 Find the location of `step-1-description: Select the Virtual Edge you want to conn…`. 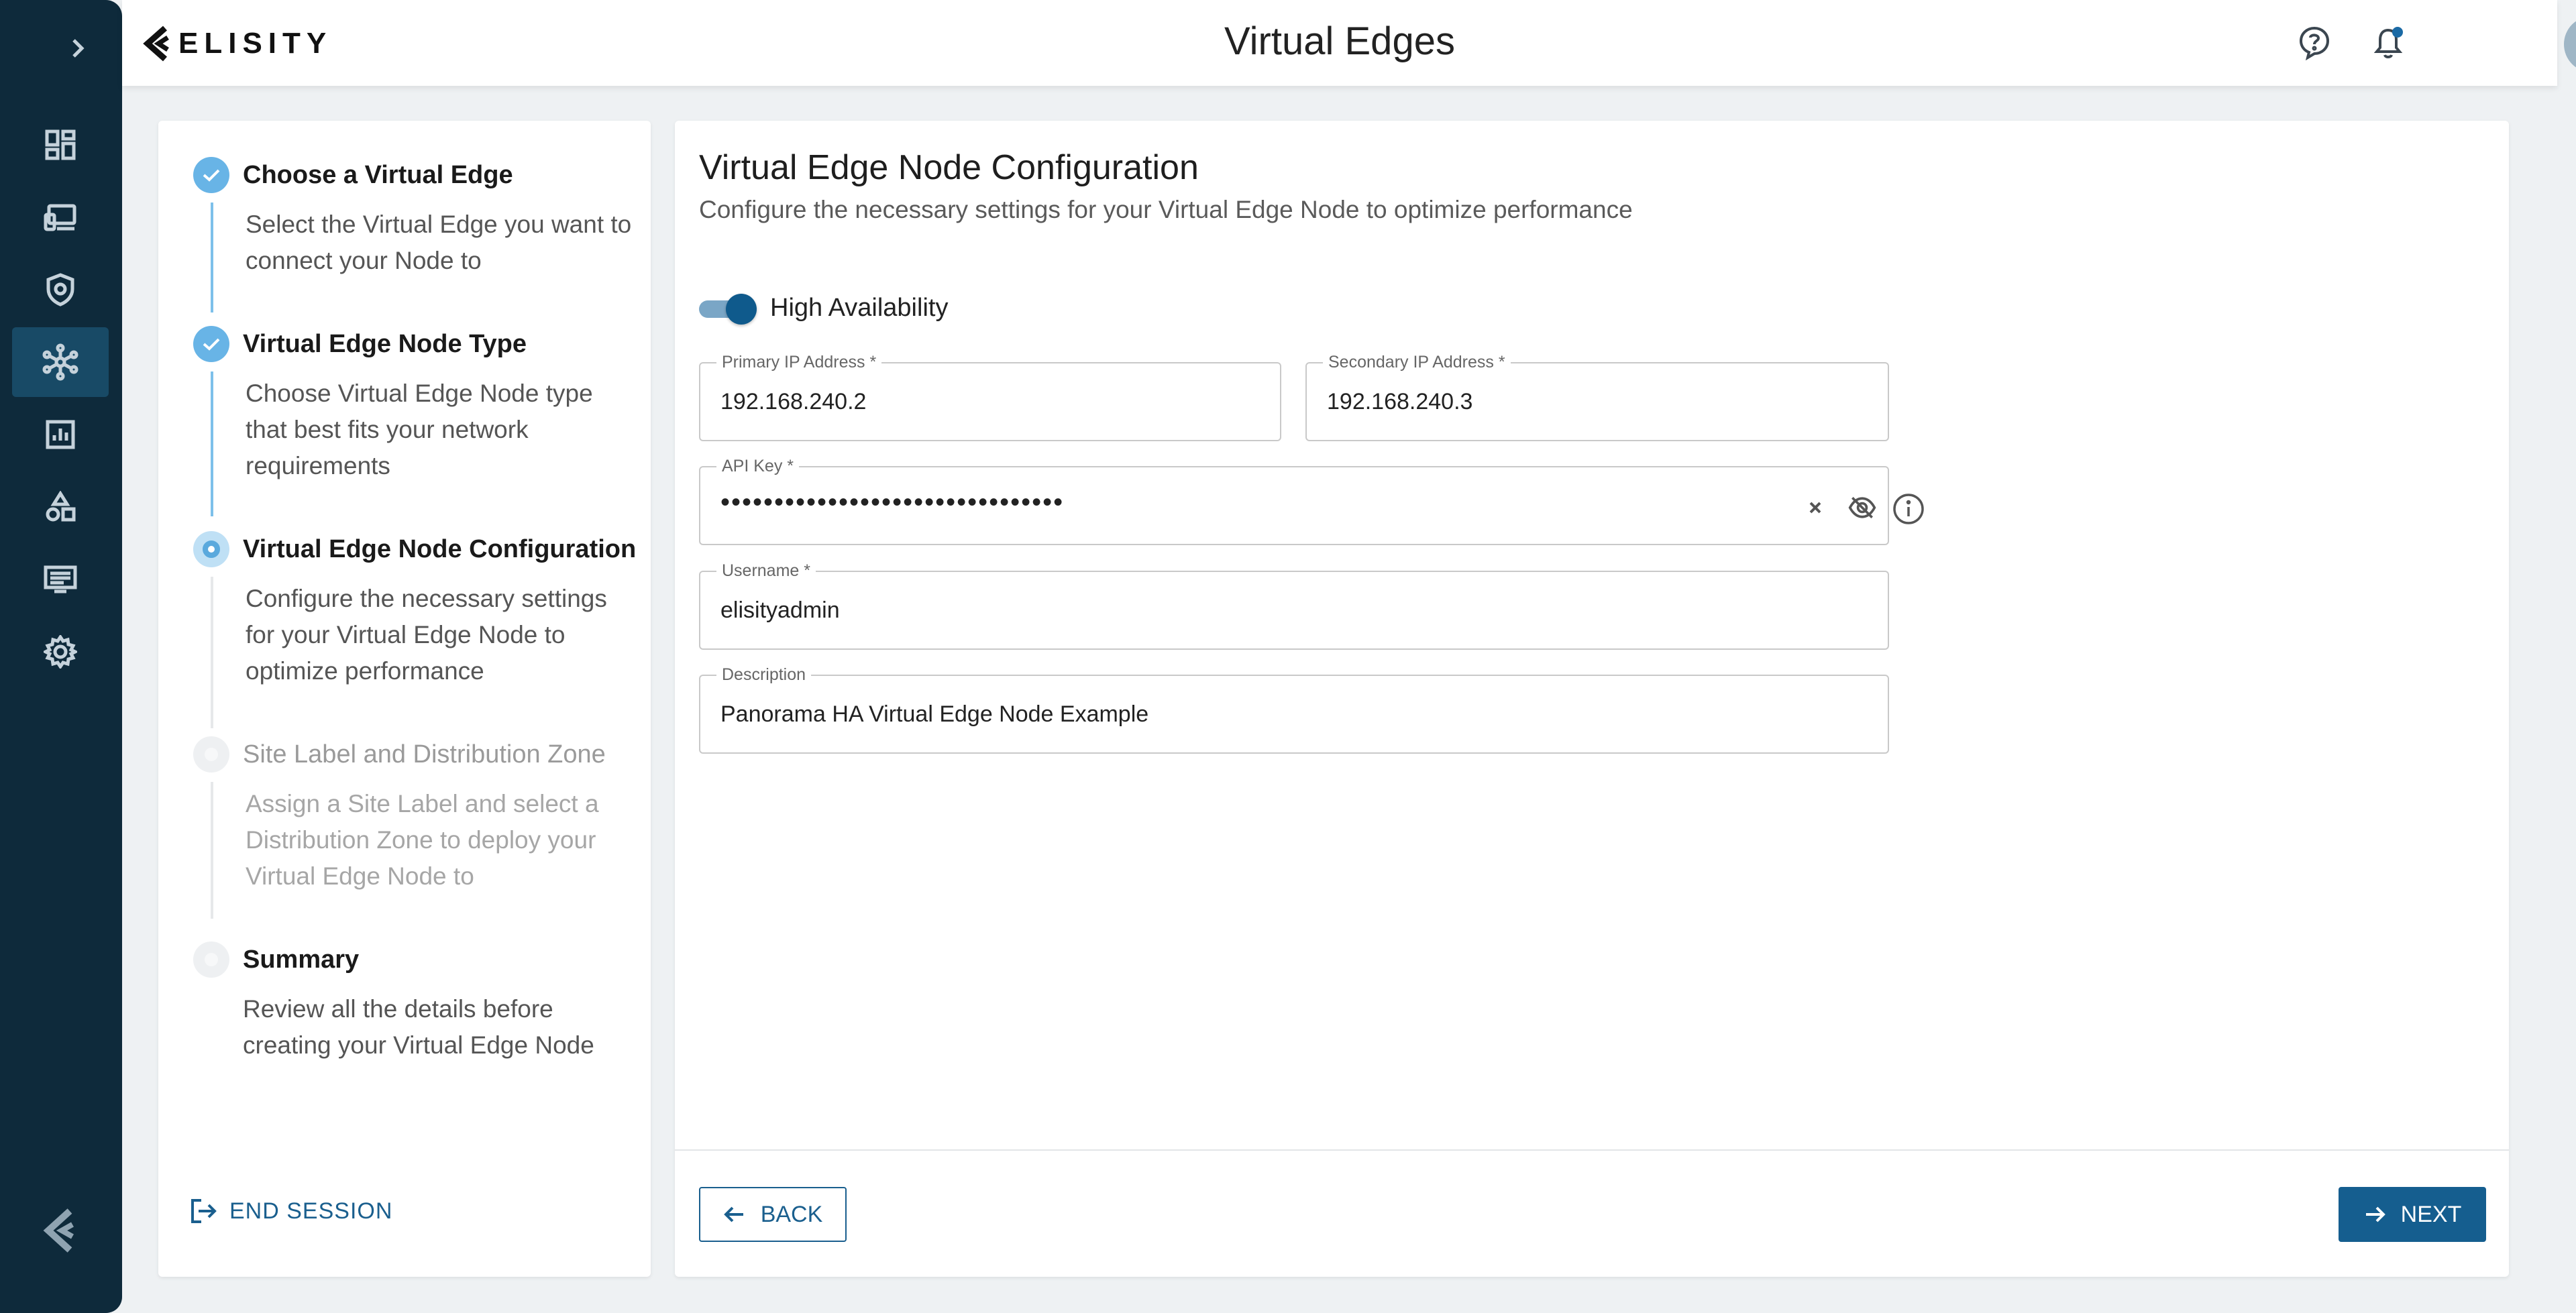

step-1-description: Select the Virtual Edge you want to conn… is located at coordinates (439, 242).